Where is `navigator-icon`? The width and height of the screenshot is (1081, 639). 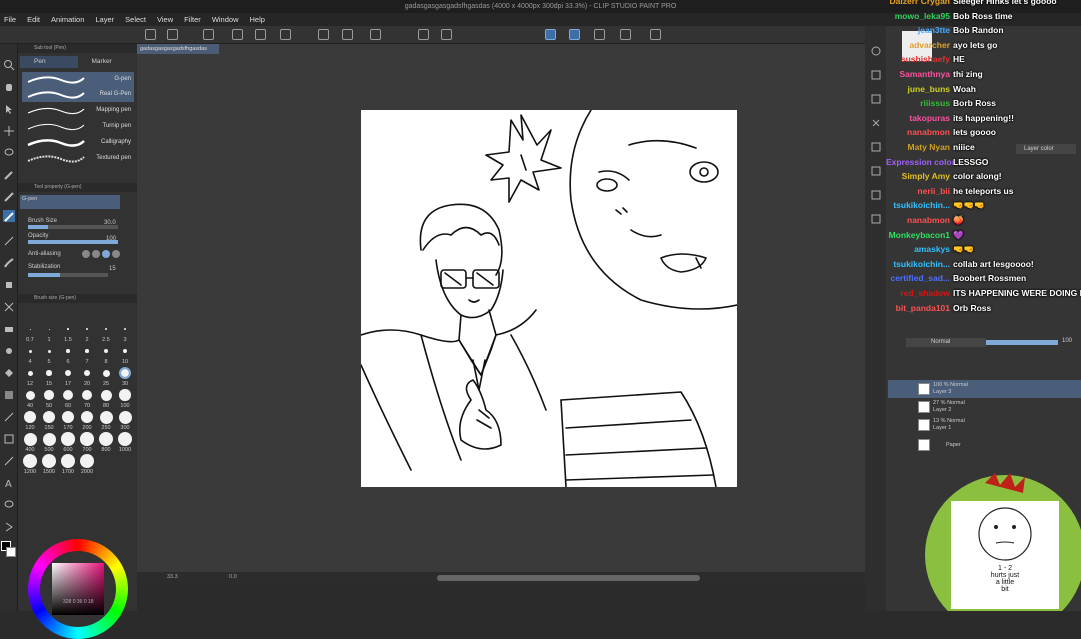
navigator-icon is located at coordinates (876, 50).